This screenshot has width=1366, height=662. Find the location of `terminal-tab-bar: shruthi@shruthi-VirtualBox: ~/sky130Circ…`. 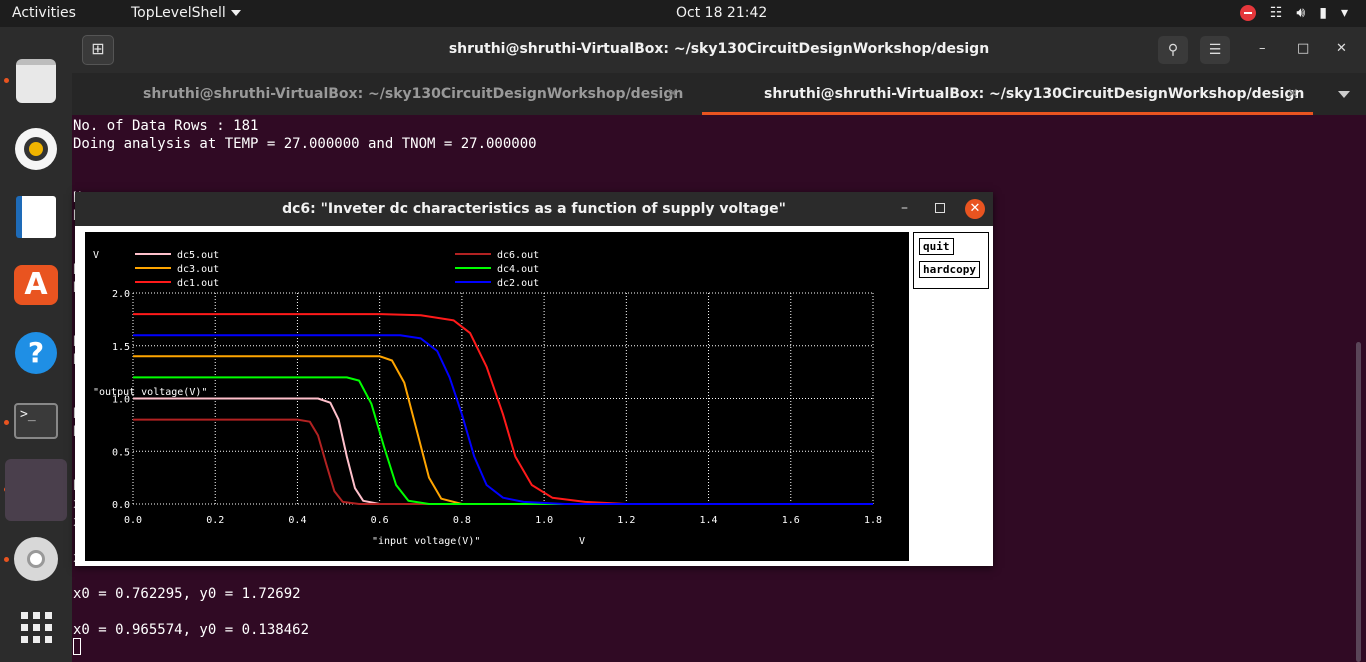

terminal-tab-bar: shruthi@shruthi-VirtualBox: ~/sky130Circ… is located at coordinates (719, 94).